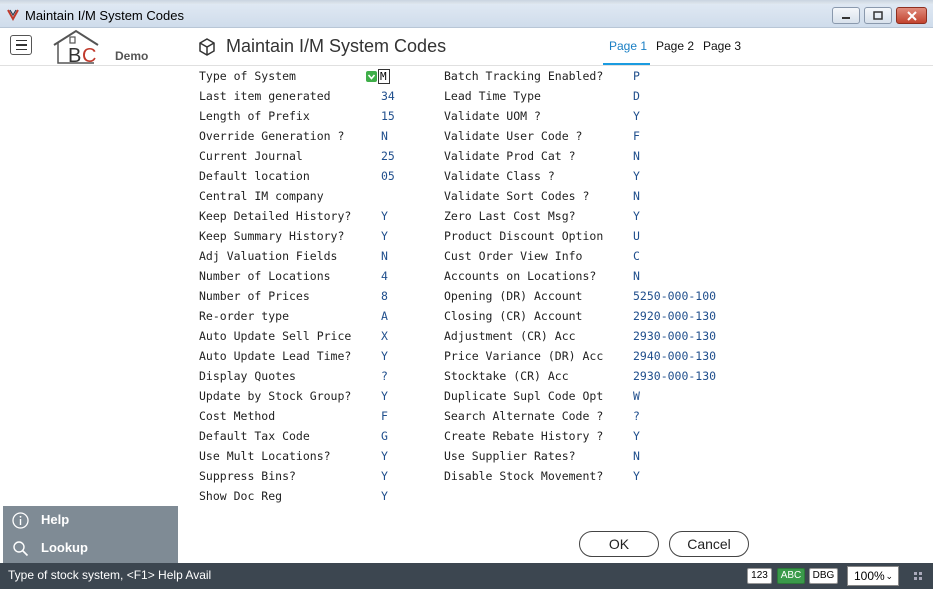  Describe the element at coordinates (89, 55) in the screenshot. I see `svg-text: C` at that location.